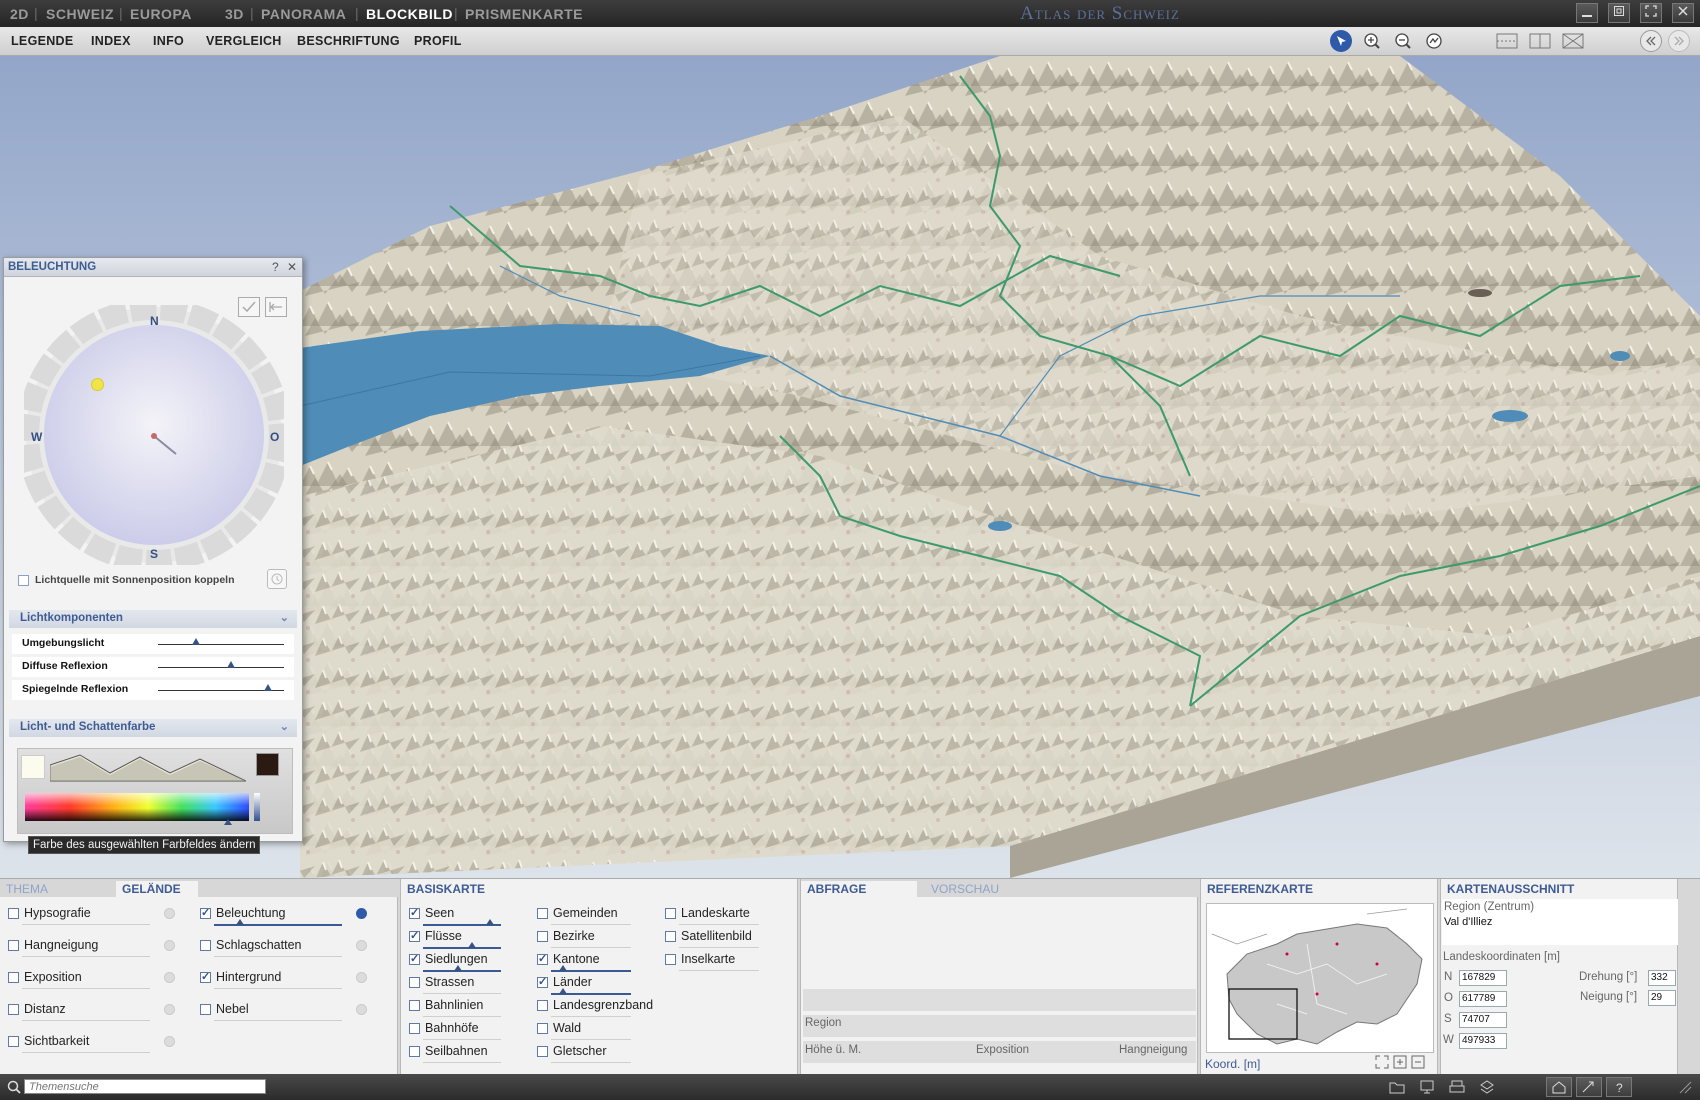  I want to click on option-seilbahnen: Seilbahnen, so click(468, 1055).